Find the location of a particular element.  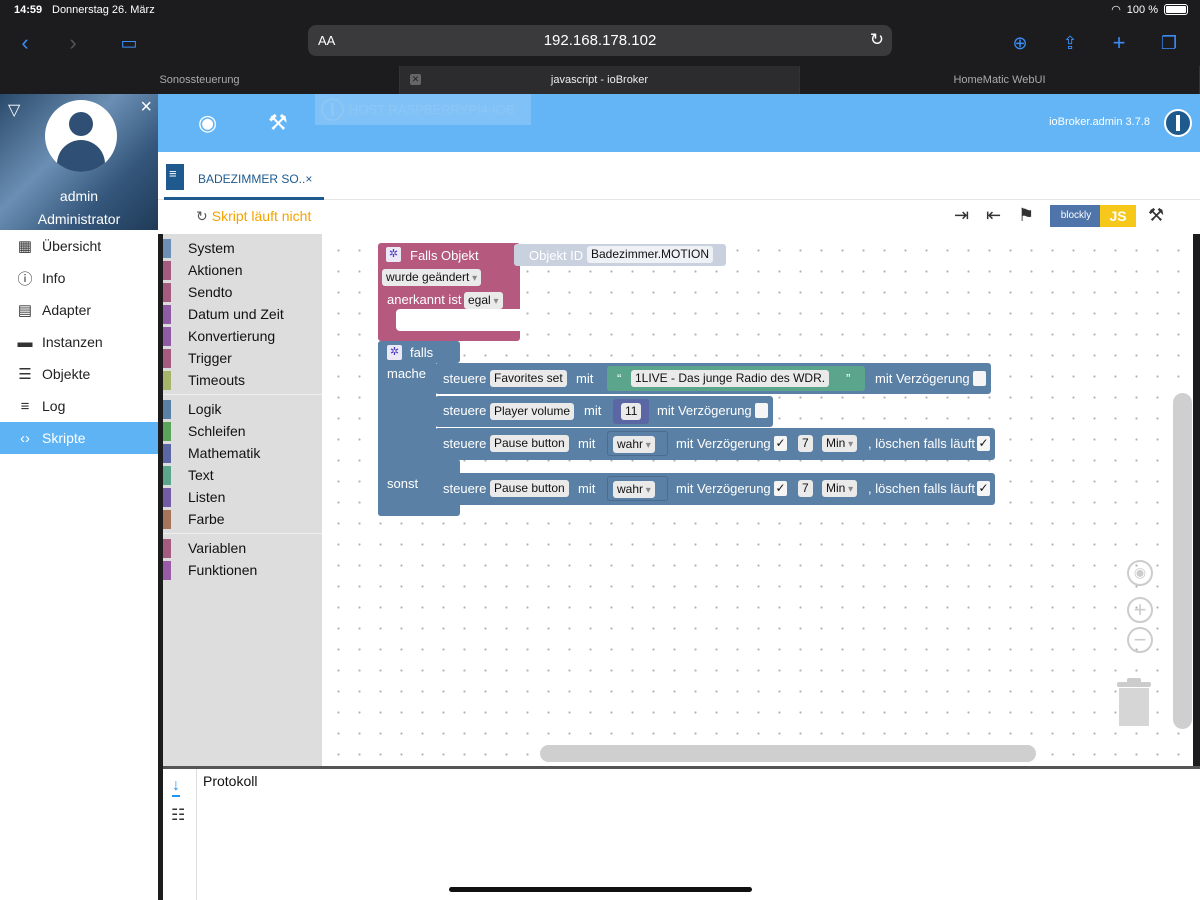

browser-tab: Sonossteuerung is located at coordinates (200, 80).